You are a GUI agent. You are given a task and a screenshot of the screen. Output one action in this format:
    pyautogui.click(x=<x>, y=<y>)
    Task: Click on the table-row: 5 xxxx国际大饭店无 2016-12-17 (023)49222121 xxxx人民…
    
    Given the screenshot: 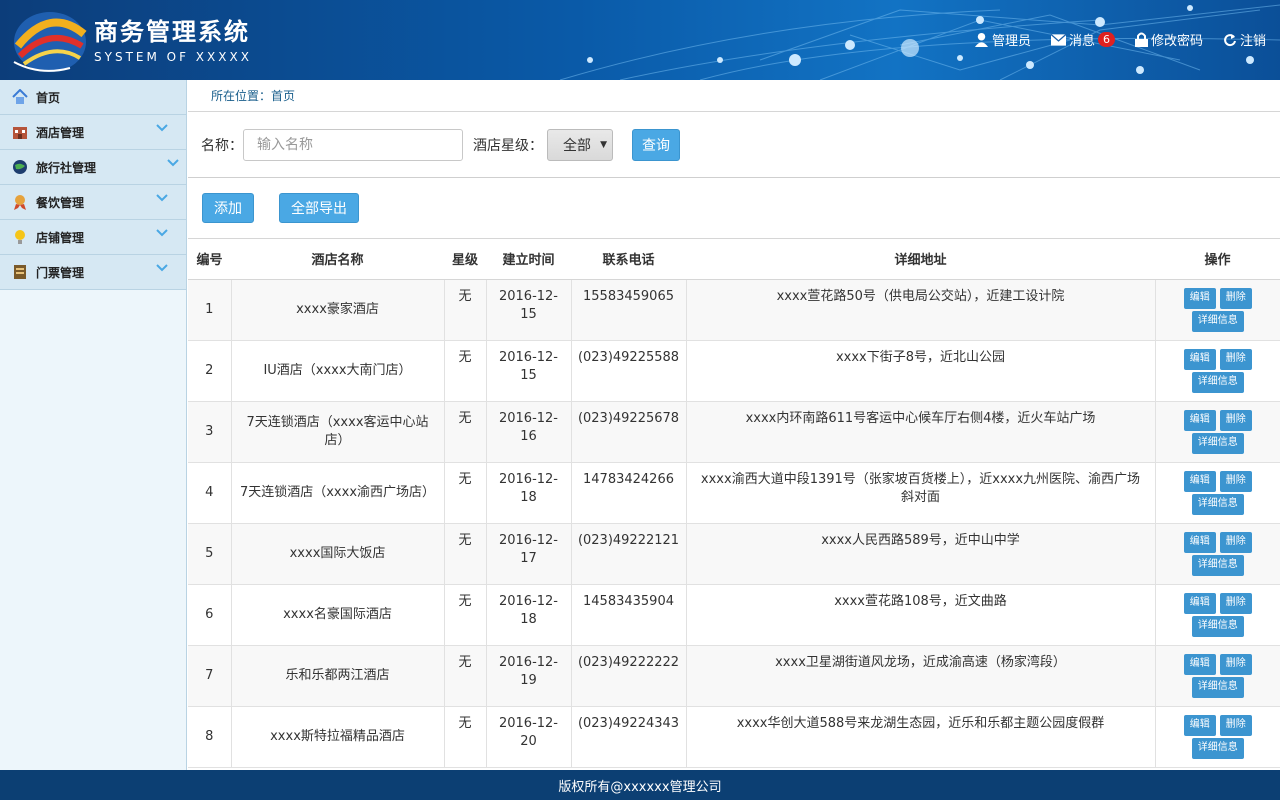 What is the action you would take?
    pyautogui.click(x=734, y=554)
    